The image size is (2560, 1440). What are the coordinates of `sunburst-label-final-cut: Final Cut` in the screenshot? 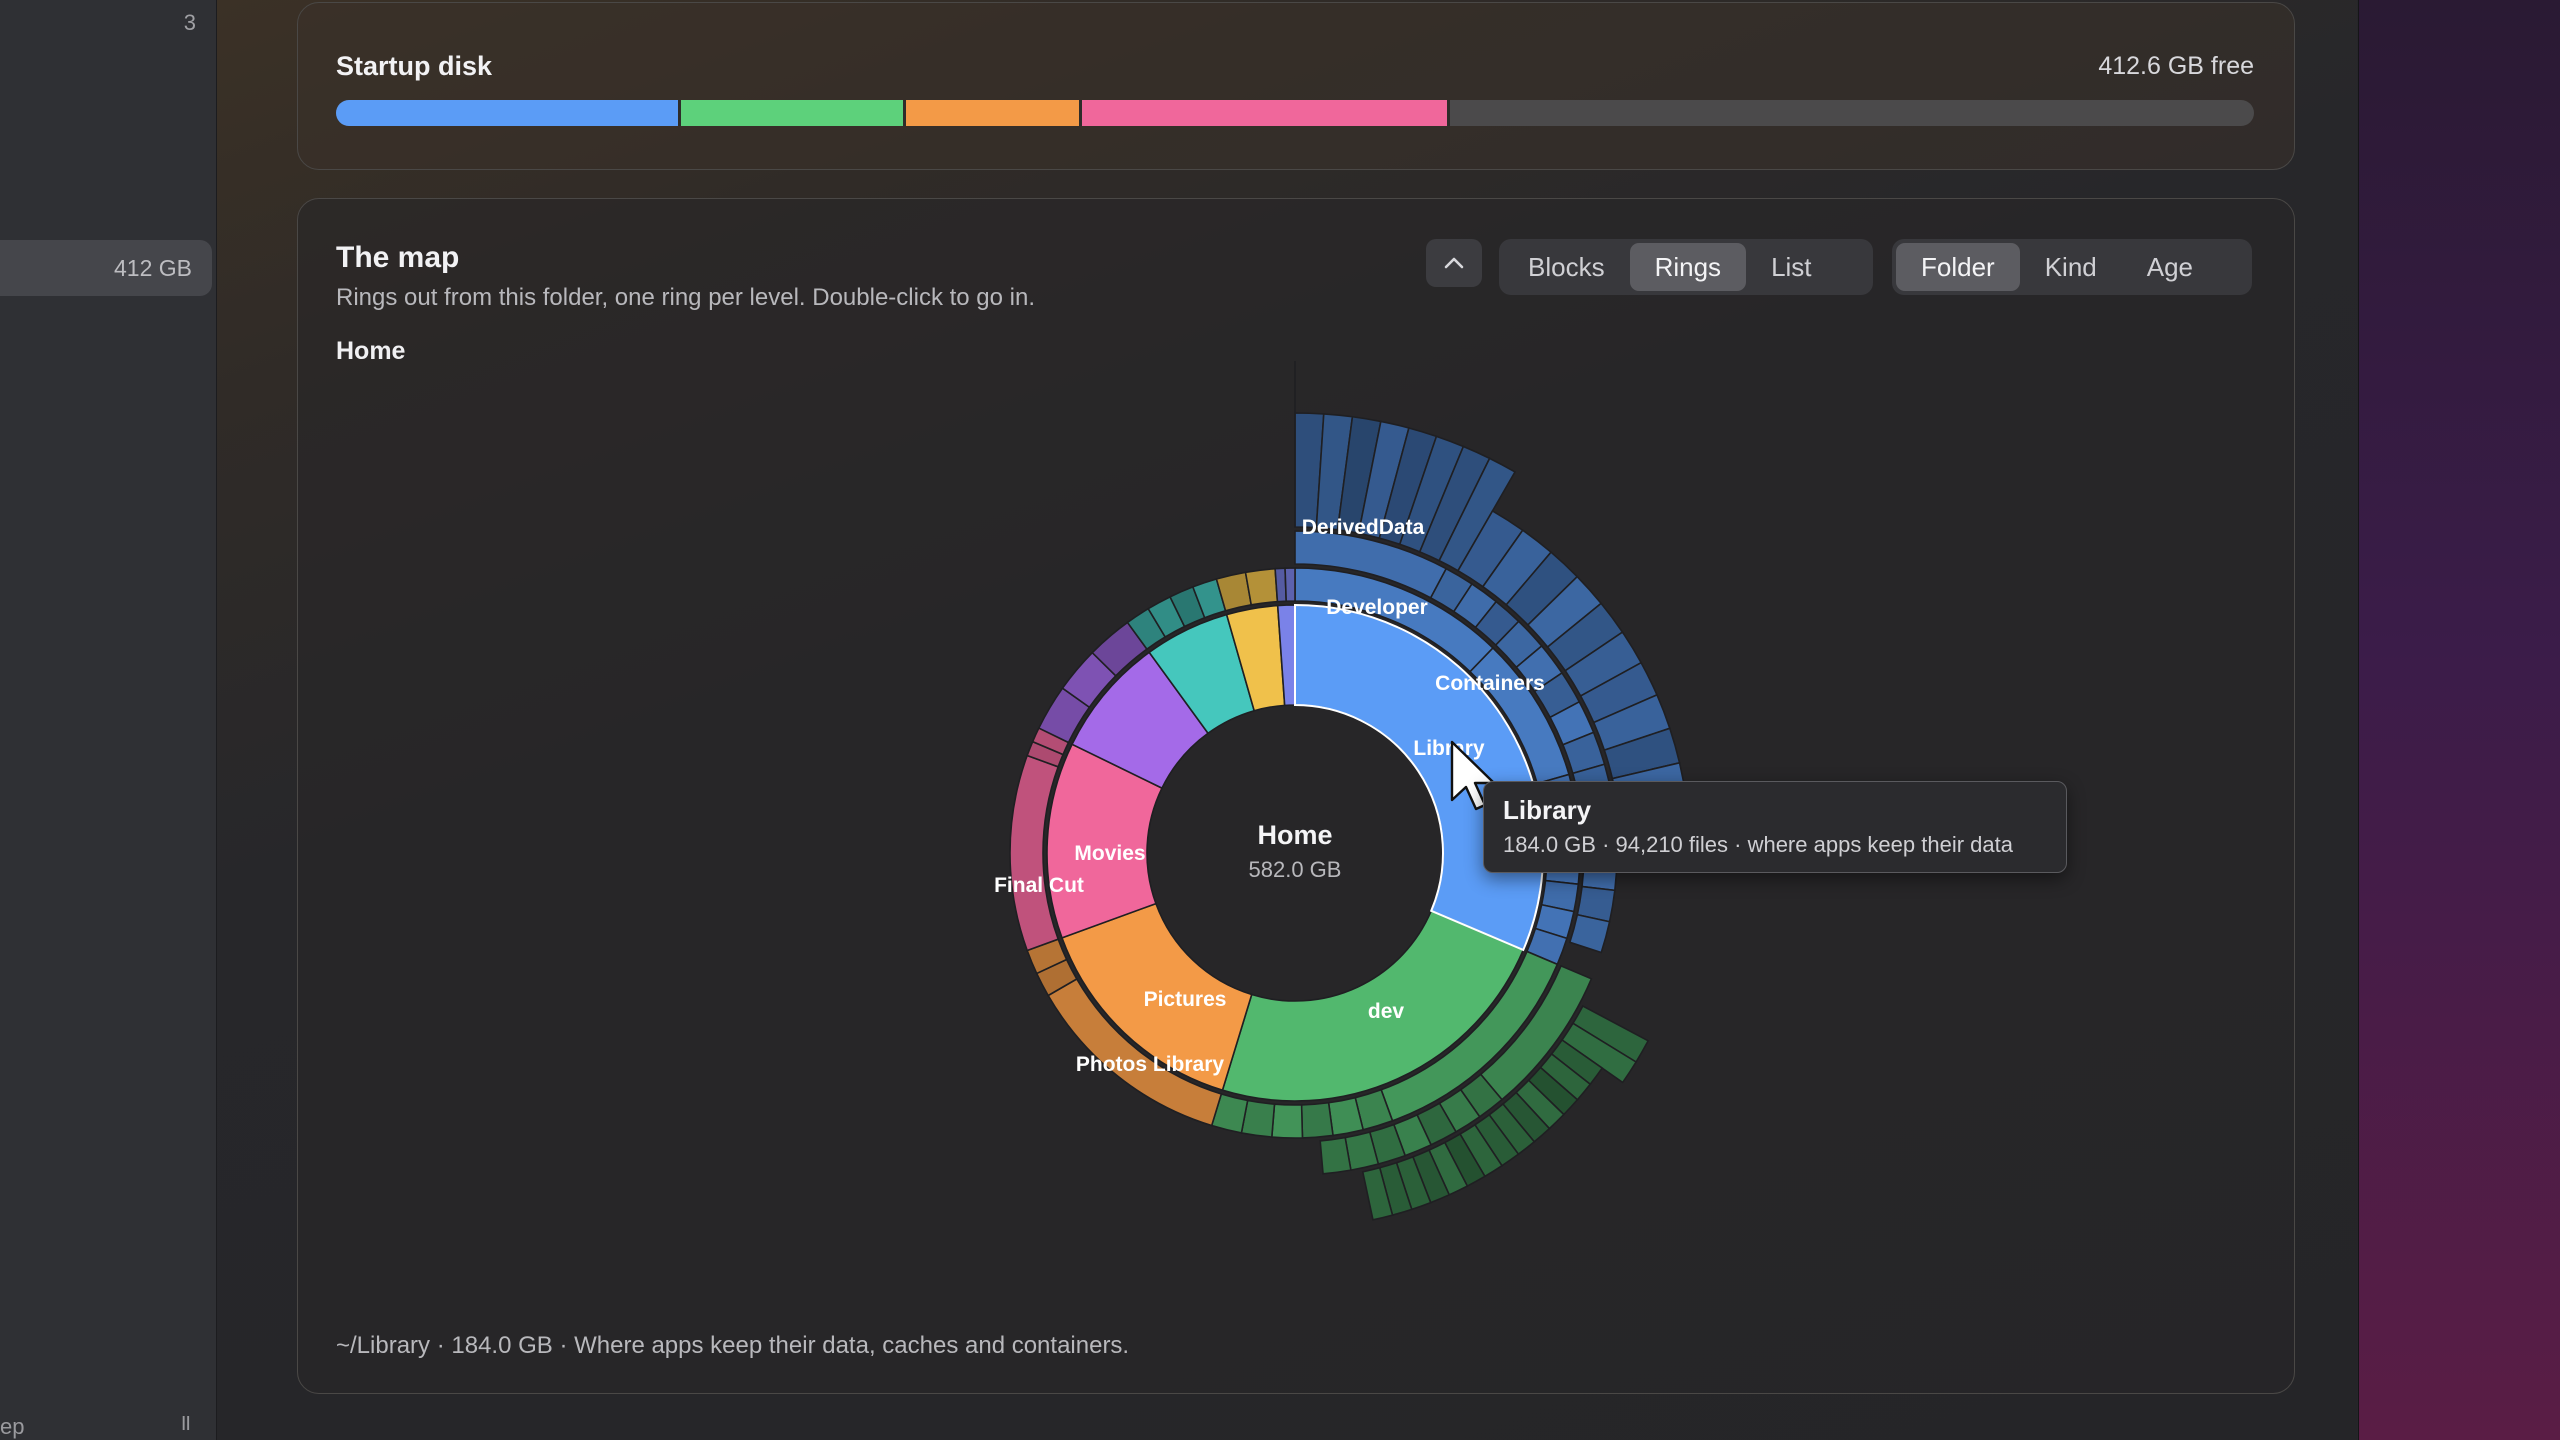 It's located at (1039, 885).